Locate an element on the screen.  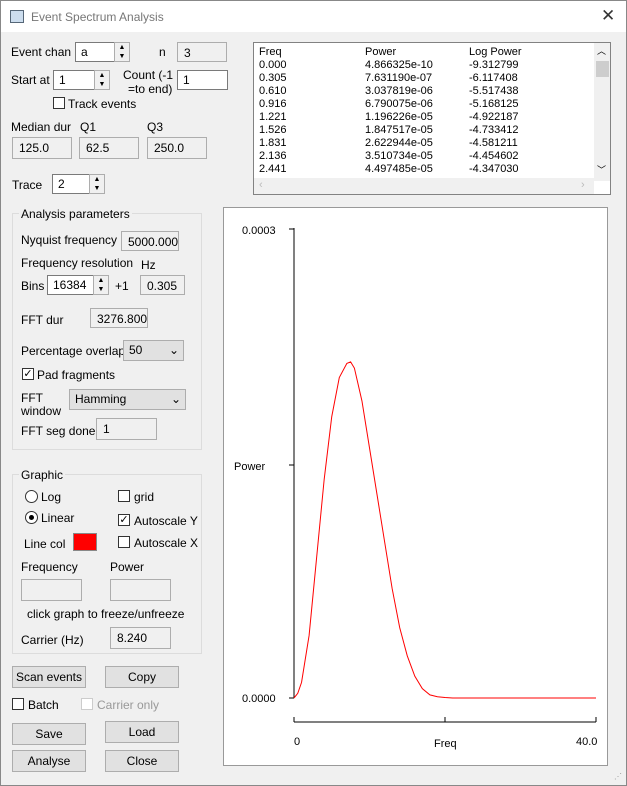
table-cell: -5.168125 is located at coordinates (494, 104).